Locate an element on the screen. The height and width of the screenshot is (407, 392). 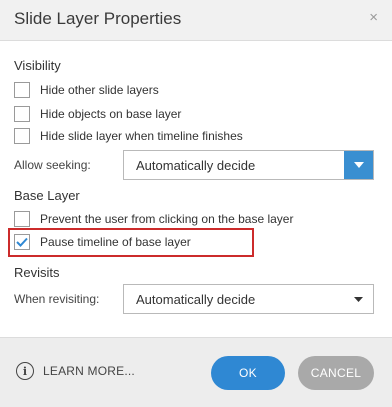
visibility-heading: Visibility is located at coordinates (37, 65).